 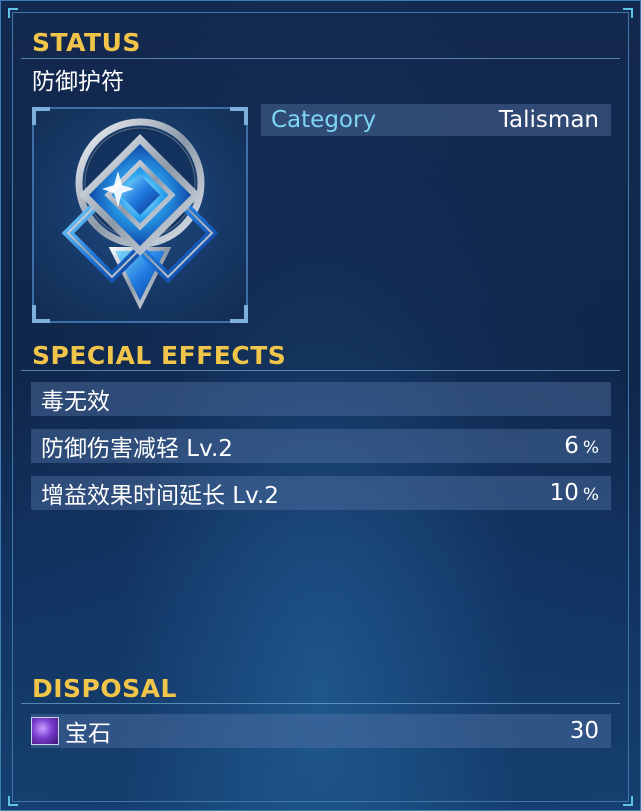 I want to click on disposal-row: 宝石 30, so click(x=321, y=731).